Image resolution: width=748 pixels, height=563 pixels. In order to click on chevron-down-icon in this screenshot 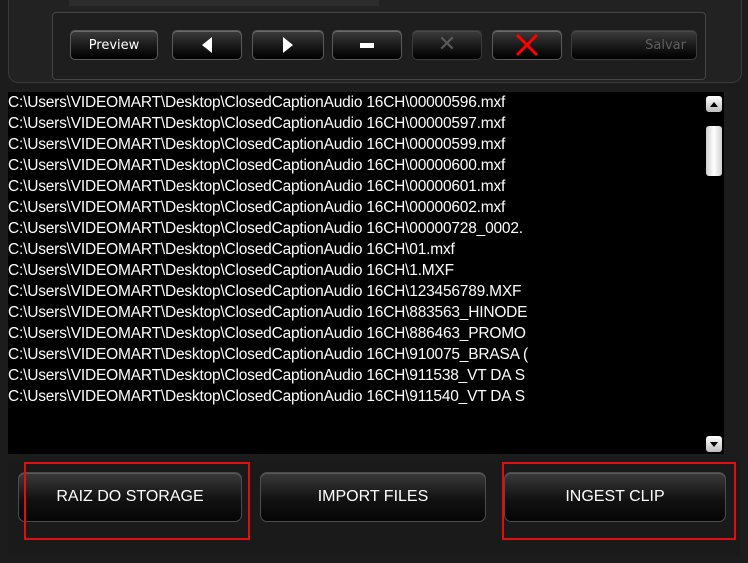, I will do `click(714, 444)`.